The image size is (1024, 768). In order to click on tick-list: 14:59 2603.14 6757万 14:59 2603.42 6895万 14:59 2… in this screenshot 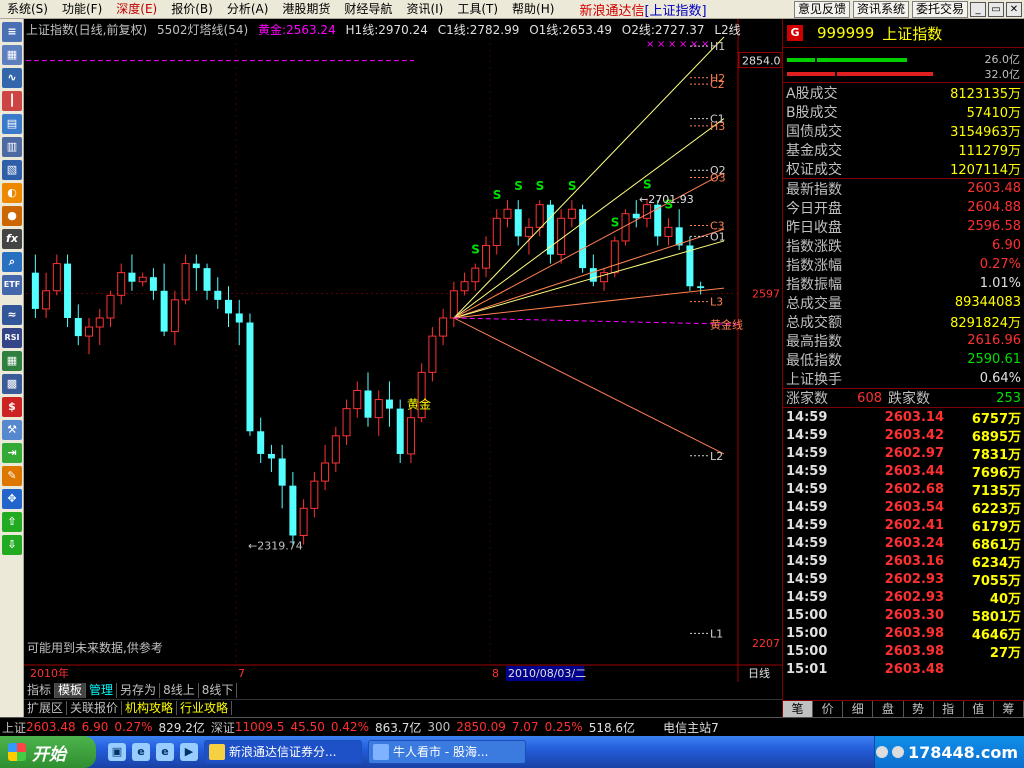, I will do `click(903, 543)`.